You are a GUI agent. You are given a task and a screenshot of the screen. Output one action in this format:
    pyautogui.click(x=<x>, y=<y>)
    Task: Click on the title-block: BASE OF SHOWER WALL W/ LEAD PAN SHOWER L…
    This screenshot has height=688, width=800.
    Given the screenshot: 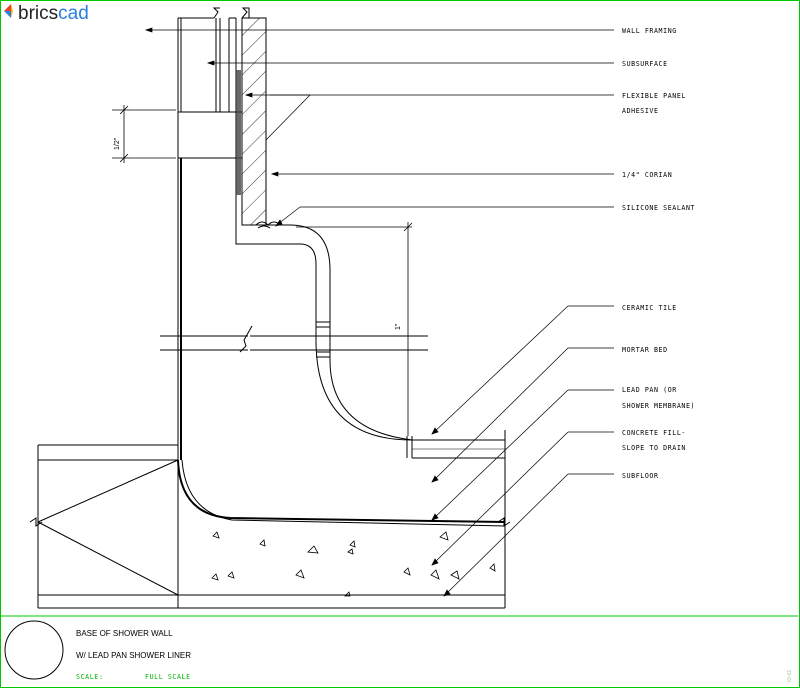 What is the action you would take?
    pyautogui.click(x=399, y=648)
    